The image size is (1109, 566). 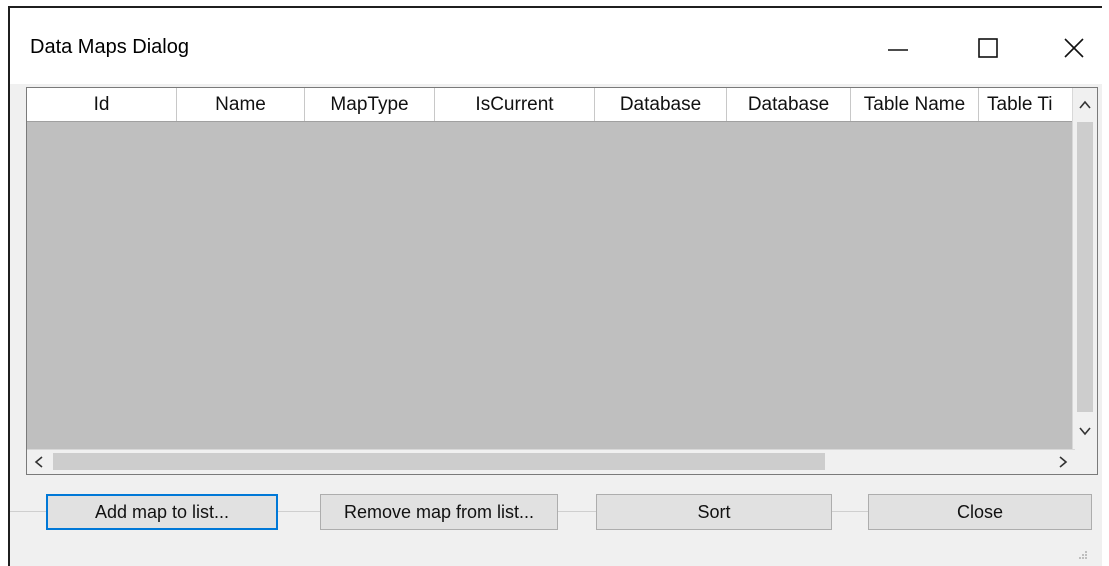 What do you see at coordinates (1085, 267) in the screenshot?
I see `vertical-scroll-thumb` at bounding box center [1085, 267].